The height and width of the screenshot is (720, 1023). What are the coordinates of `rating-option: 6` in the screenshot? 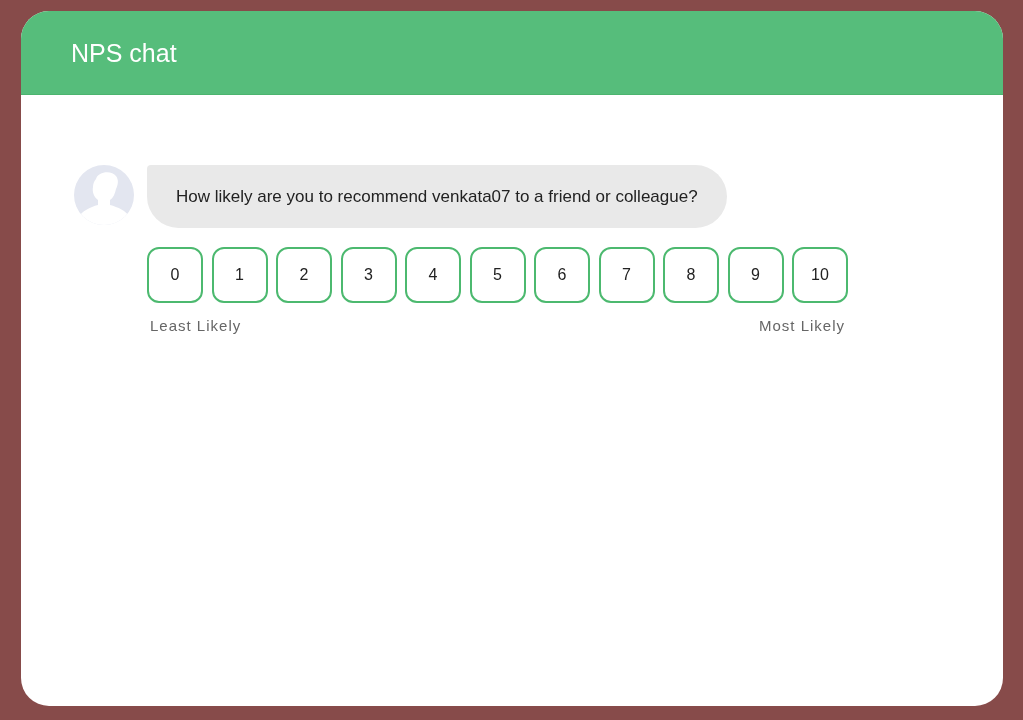 It's located at (562, 275).